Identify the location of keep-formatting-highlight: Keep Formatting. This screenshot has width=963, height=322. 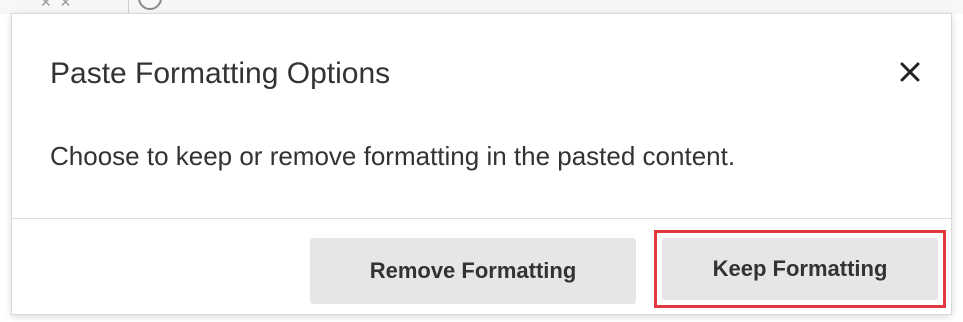
(800, 269).